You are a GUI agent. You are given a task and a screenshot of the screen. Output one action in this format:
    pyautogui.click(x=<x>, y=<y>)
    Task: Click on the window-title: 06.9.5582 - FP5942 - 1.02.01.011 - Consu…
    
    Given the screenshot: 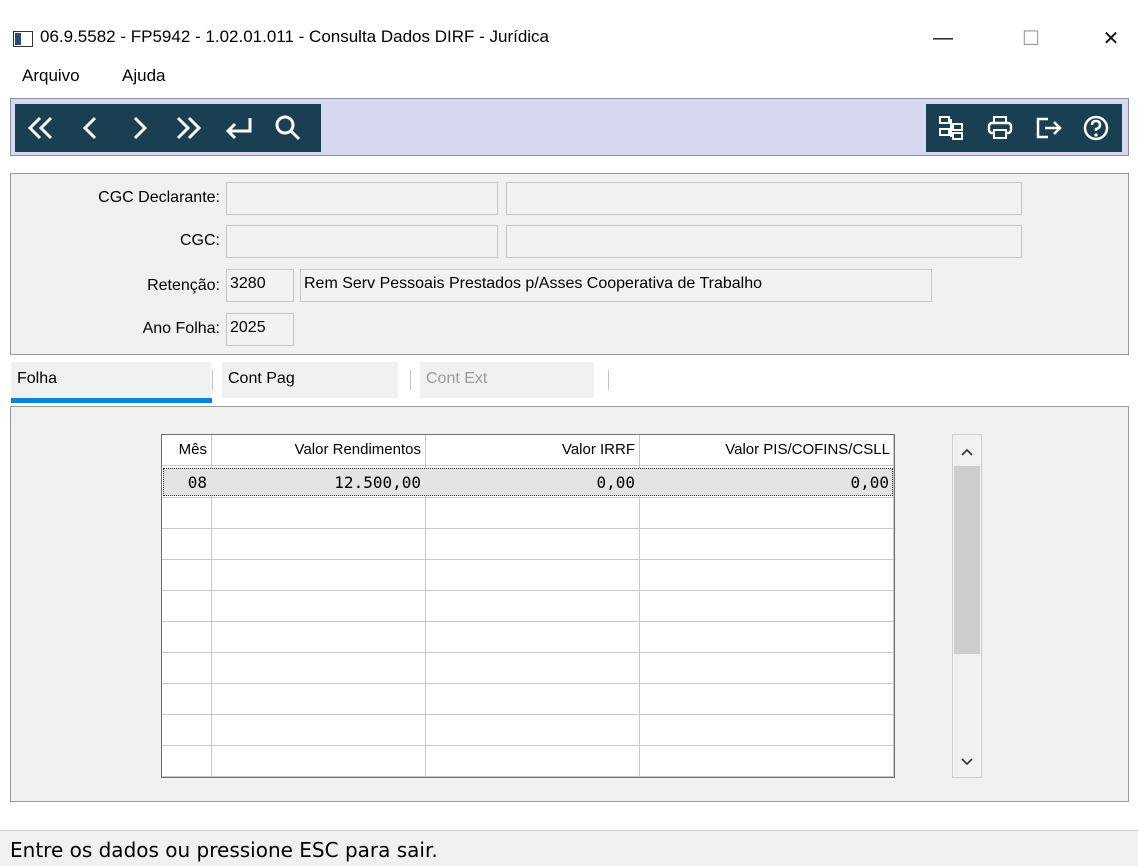 What is the action you would take?
    pyautogui.click(x=295, y=36)
    